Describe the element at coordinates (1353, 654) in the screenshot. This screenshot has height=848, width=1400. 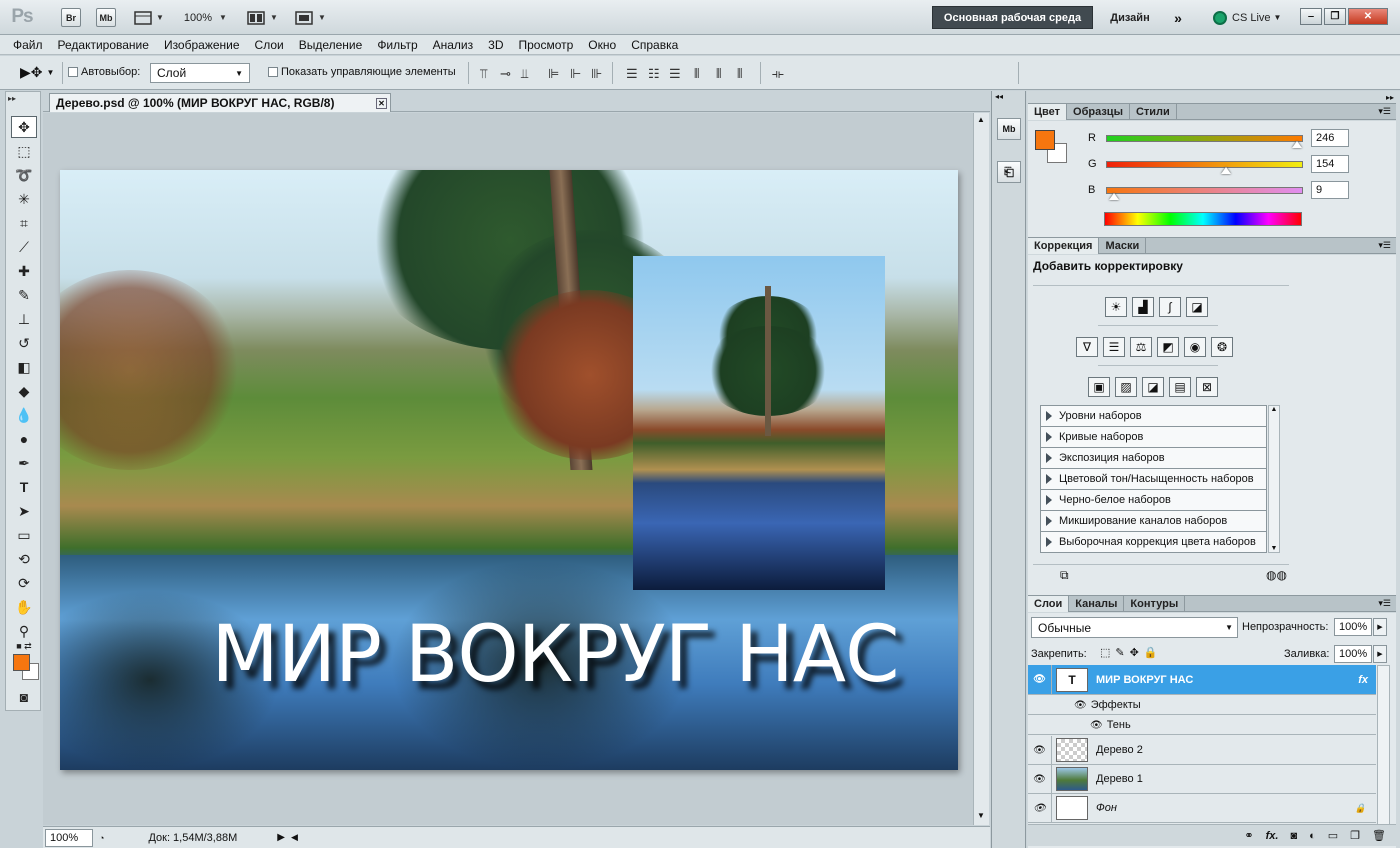
I see `fill-input: 100%` at that location.